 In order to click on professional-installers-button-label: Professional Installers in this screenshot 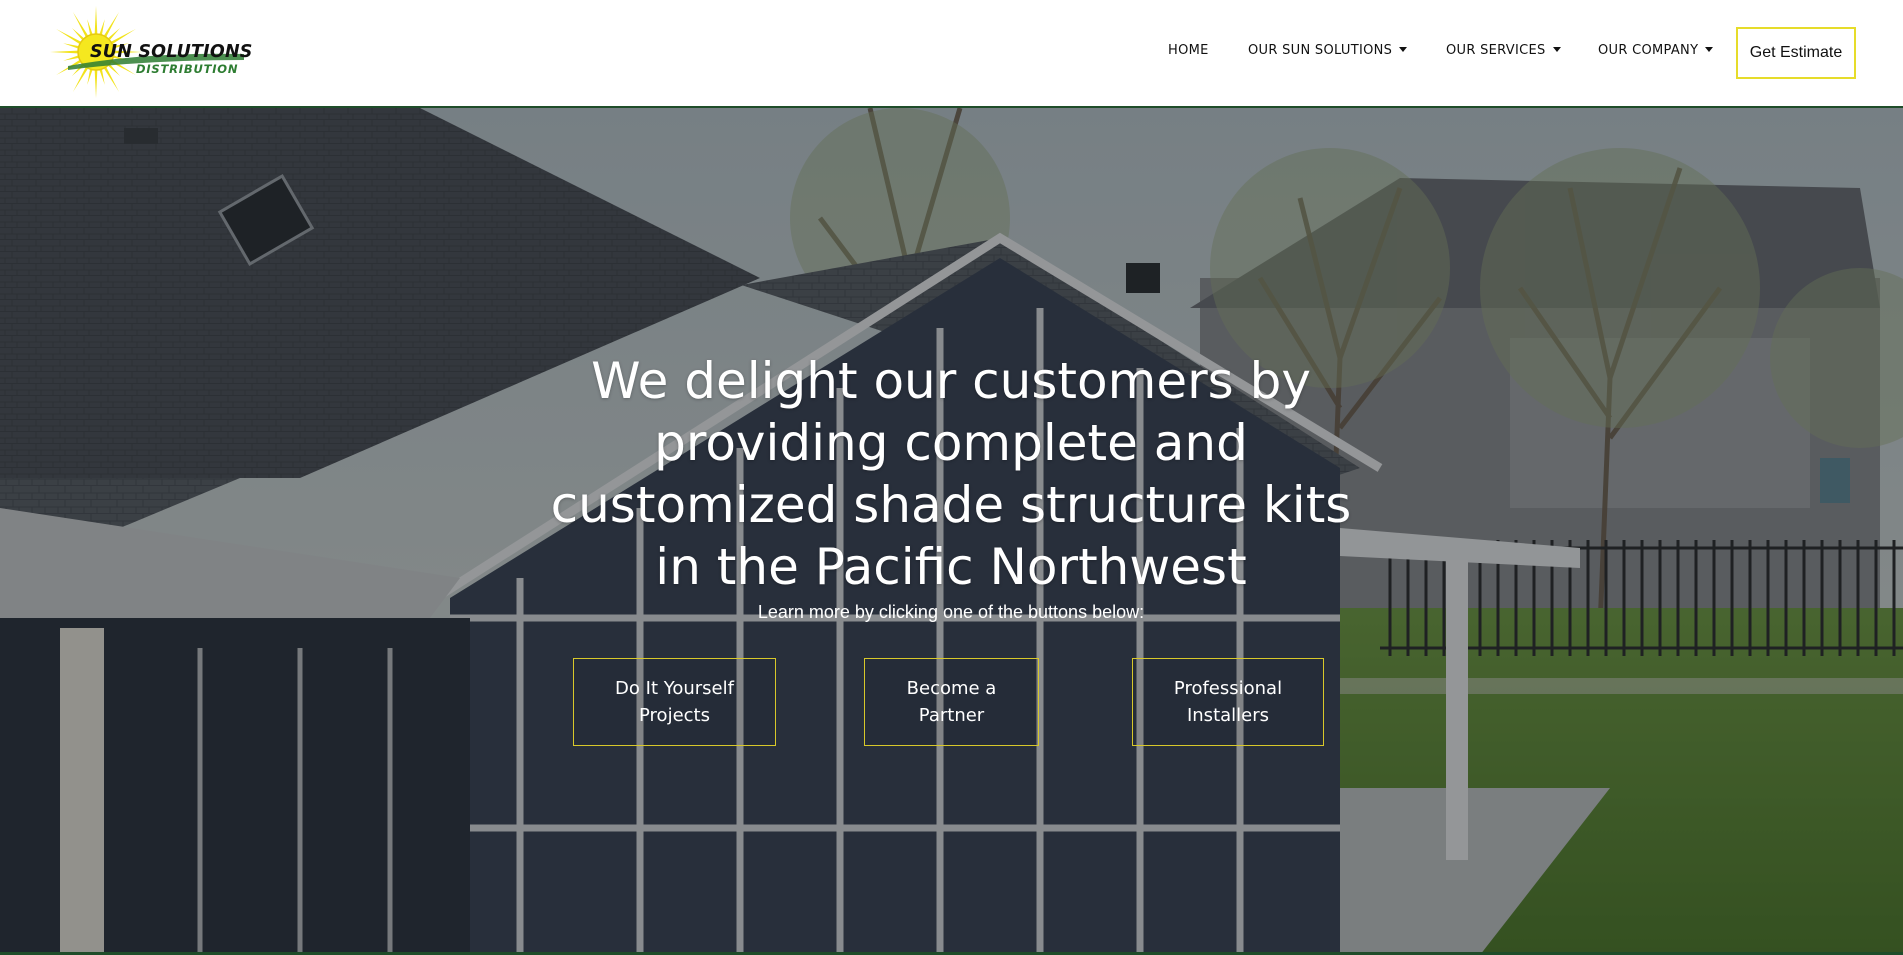, I will do `click(1228, 702)`.